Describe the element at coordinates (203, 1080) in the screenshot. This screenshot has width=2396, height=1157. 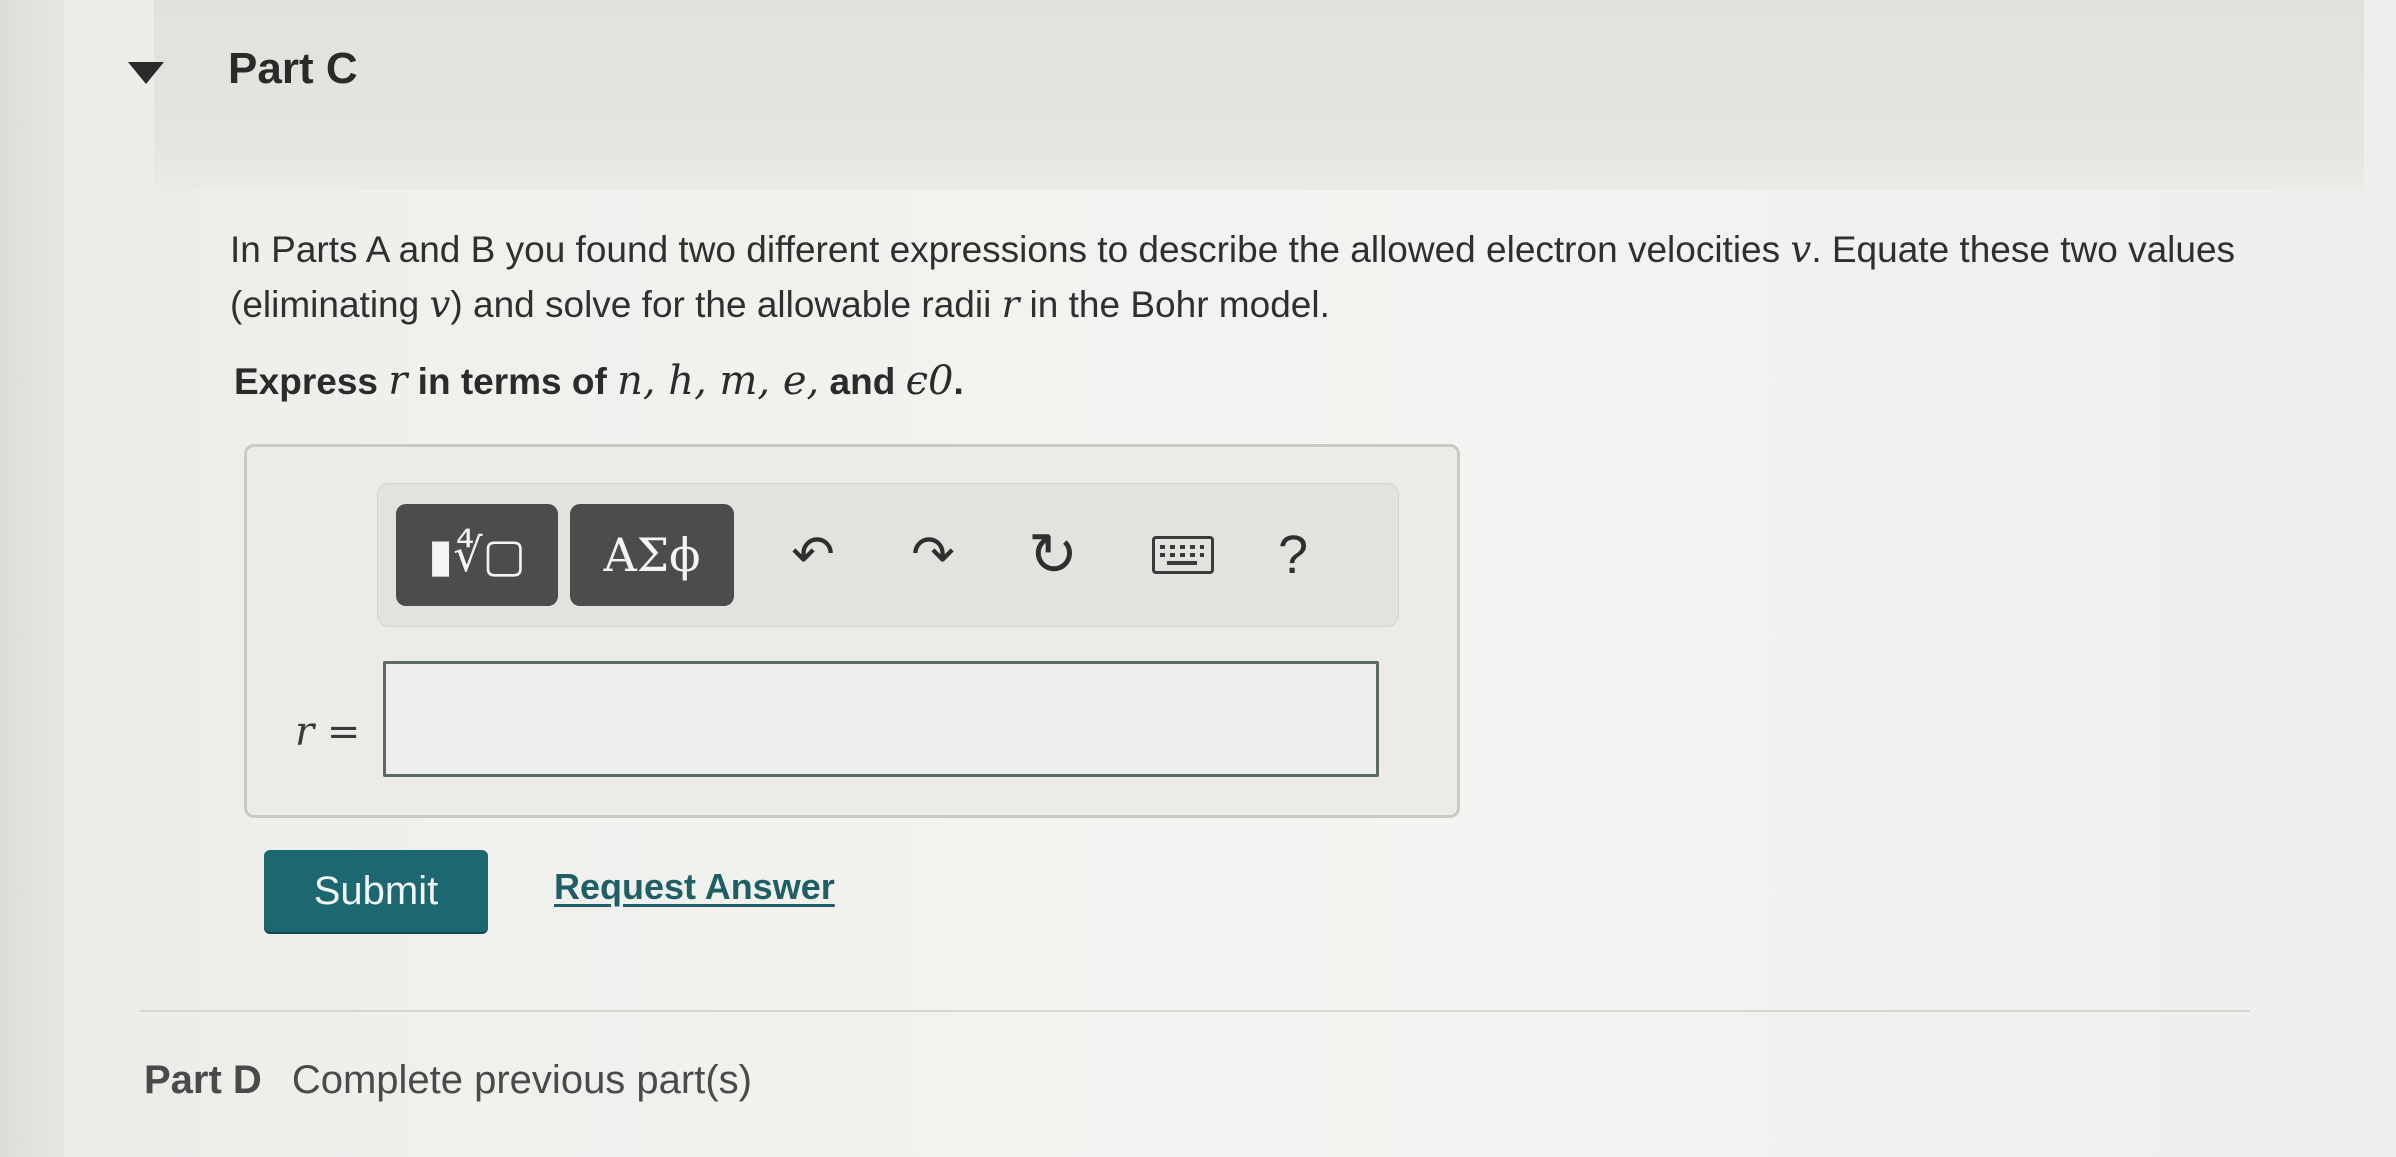
I see `next-part-label: Part D` at that location.